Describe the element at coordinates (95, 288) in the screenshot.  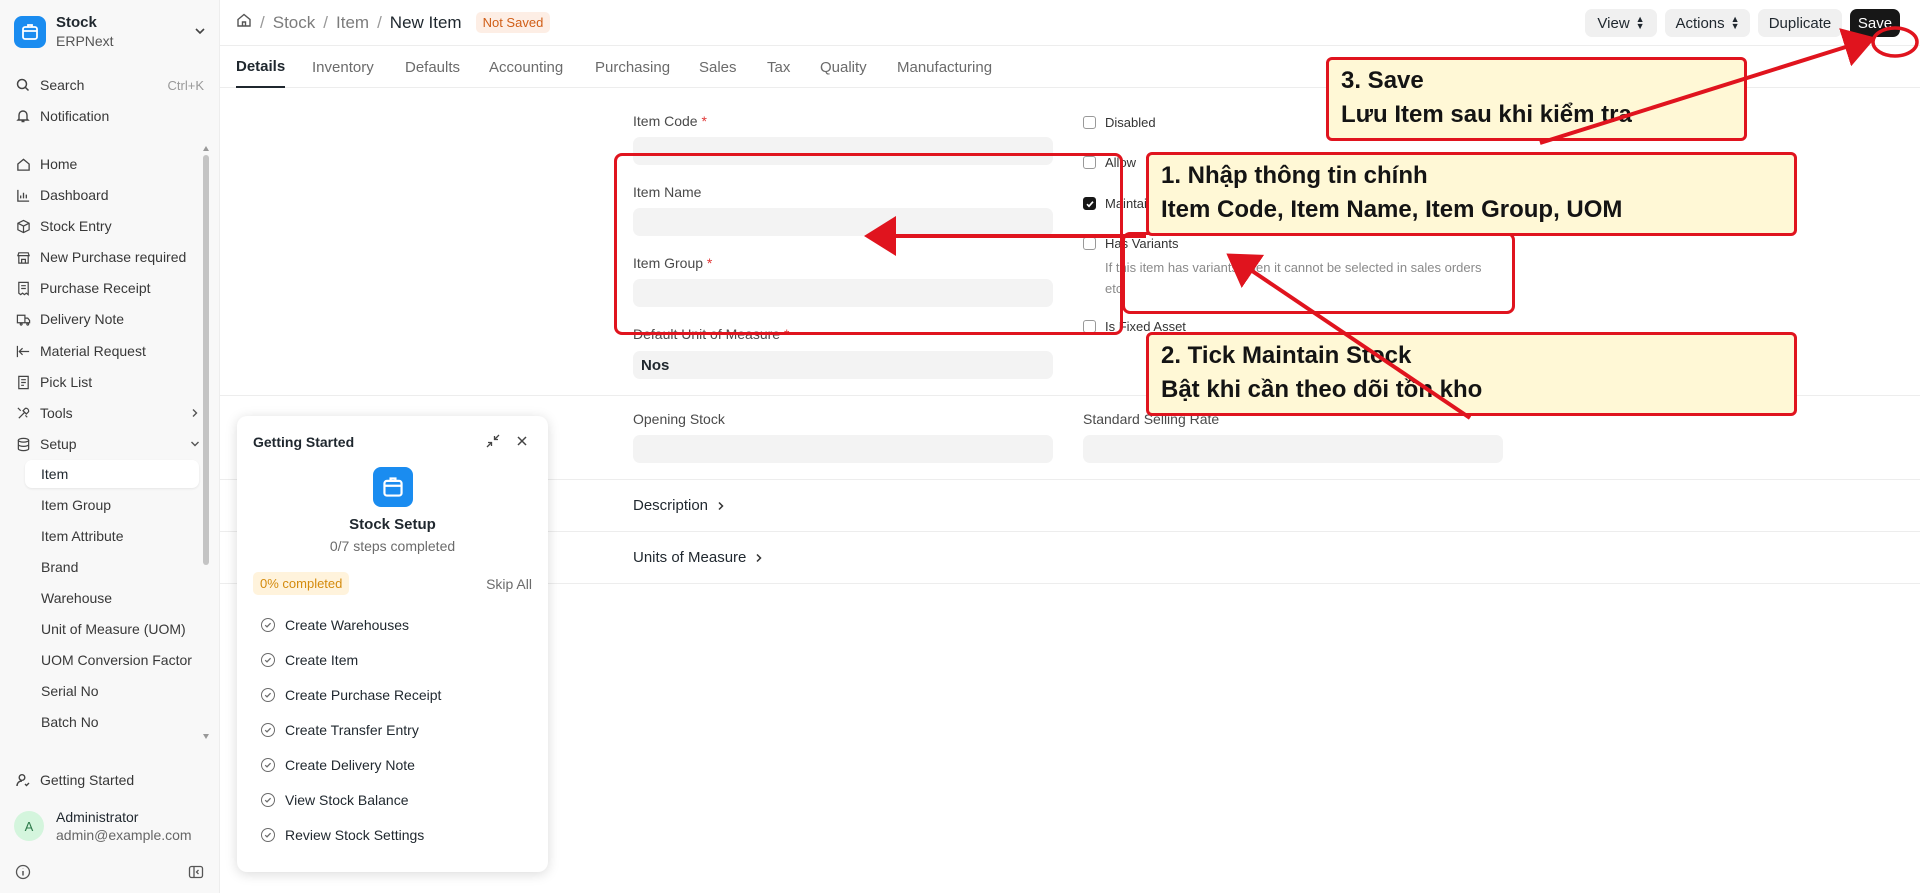
I see `sidebar-item-label: Purchase Receipt` at that location.